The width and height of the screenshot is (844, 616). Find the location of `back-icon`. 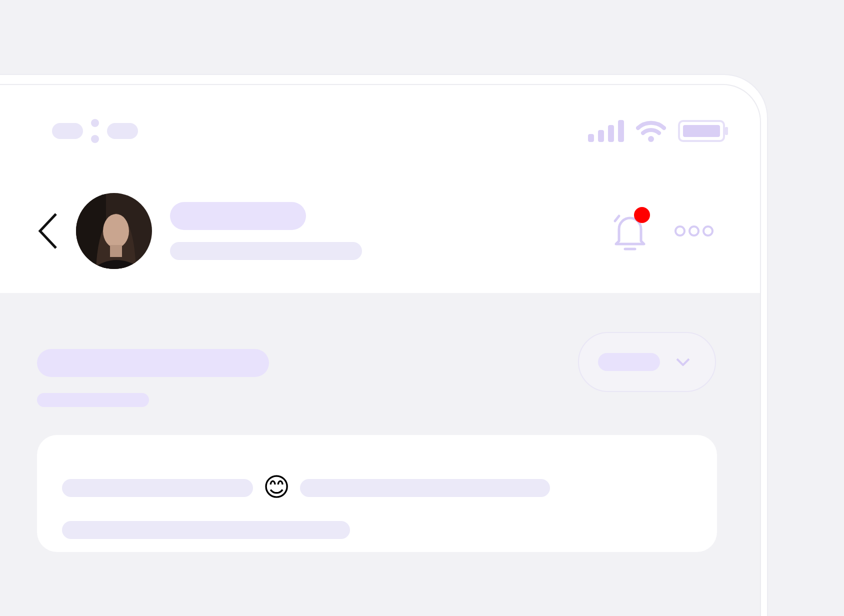

back-icon is located at coordinates (48, 231).